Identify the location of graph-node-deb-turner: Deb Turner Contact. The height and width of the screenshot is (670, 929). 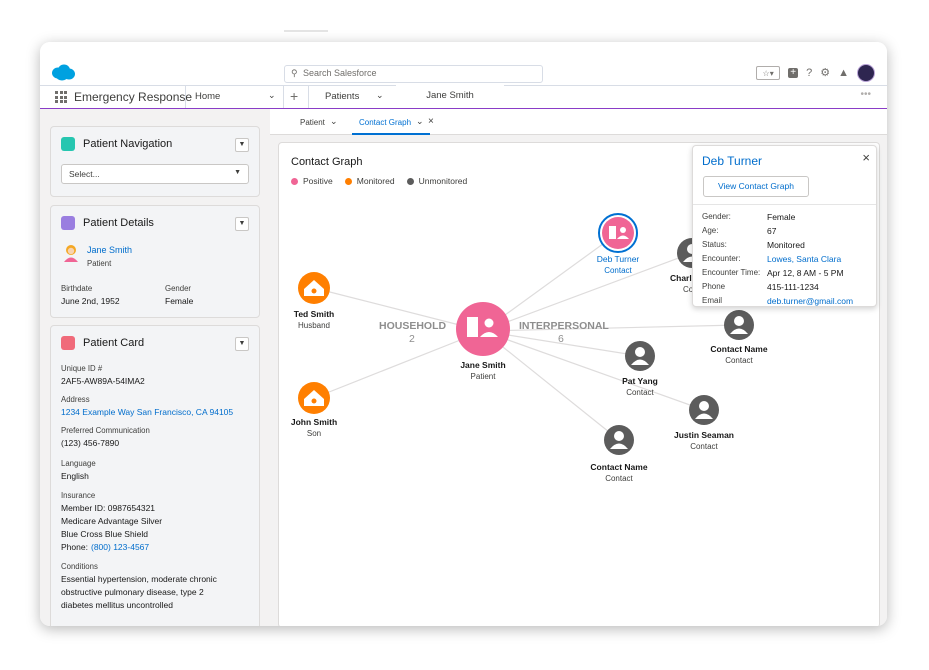
(618, 244).